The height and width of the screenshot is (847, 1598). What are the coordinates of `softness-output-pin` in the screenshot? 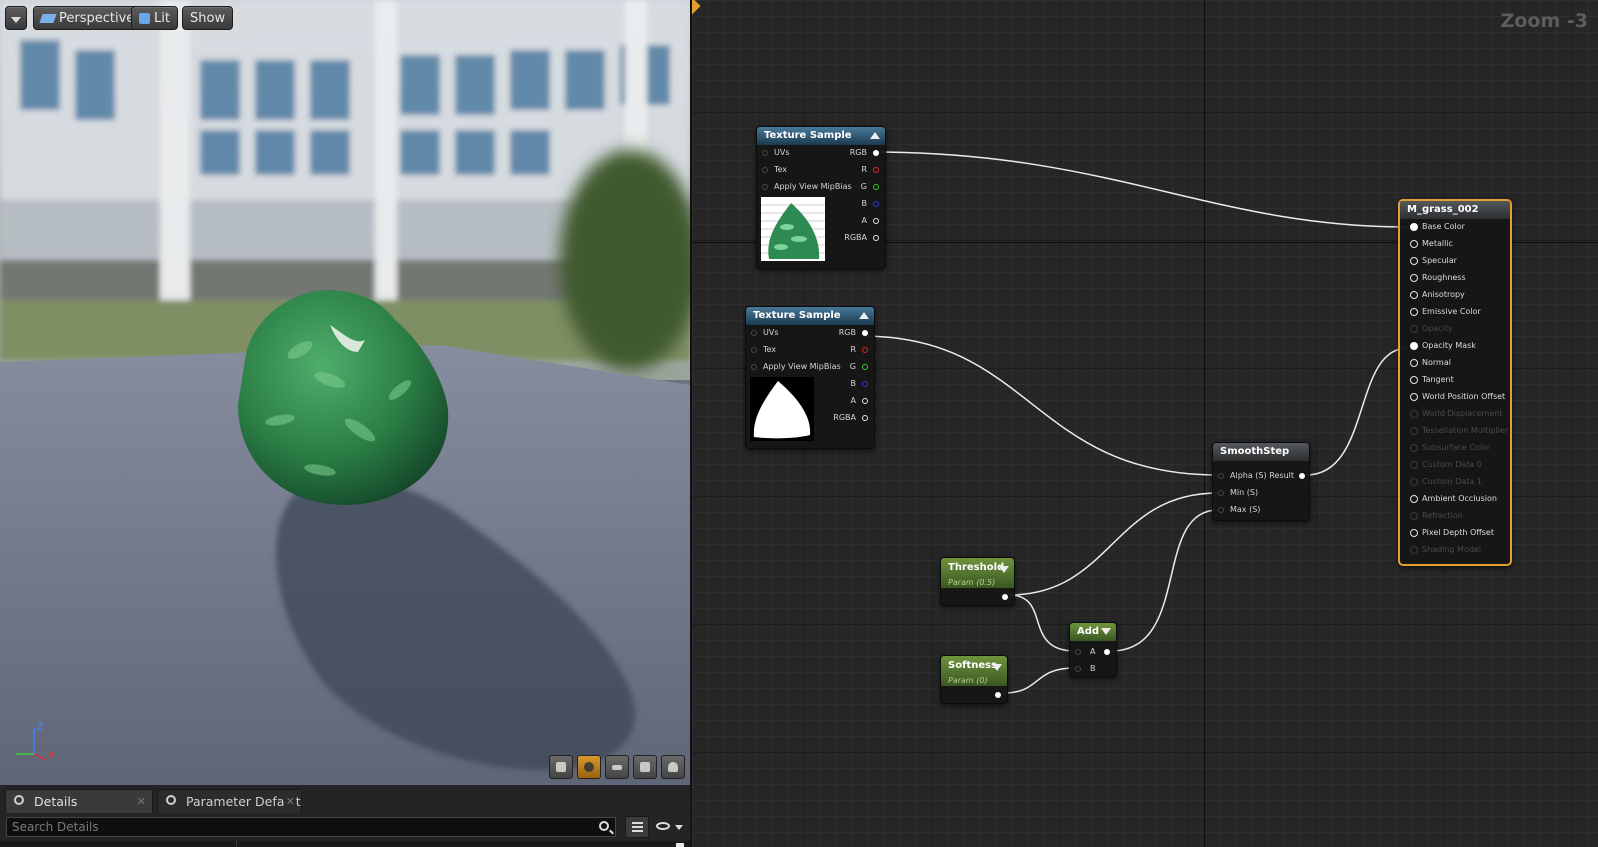 It's located at (998, 695).